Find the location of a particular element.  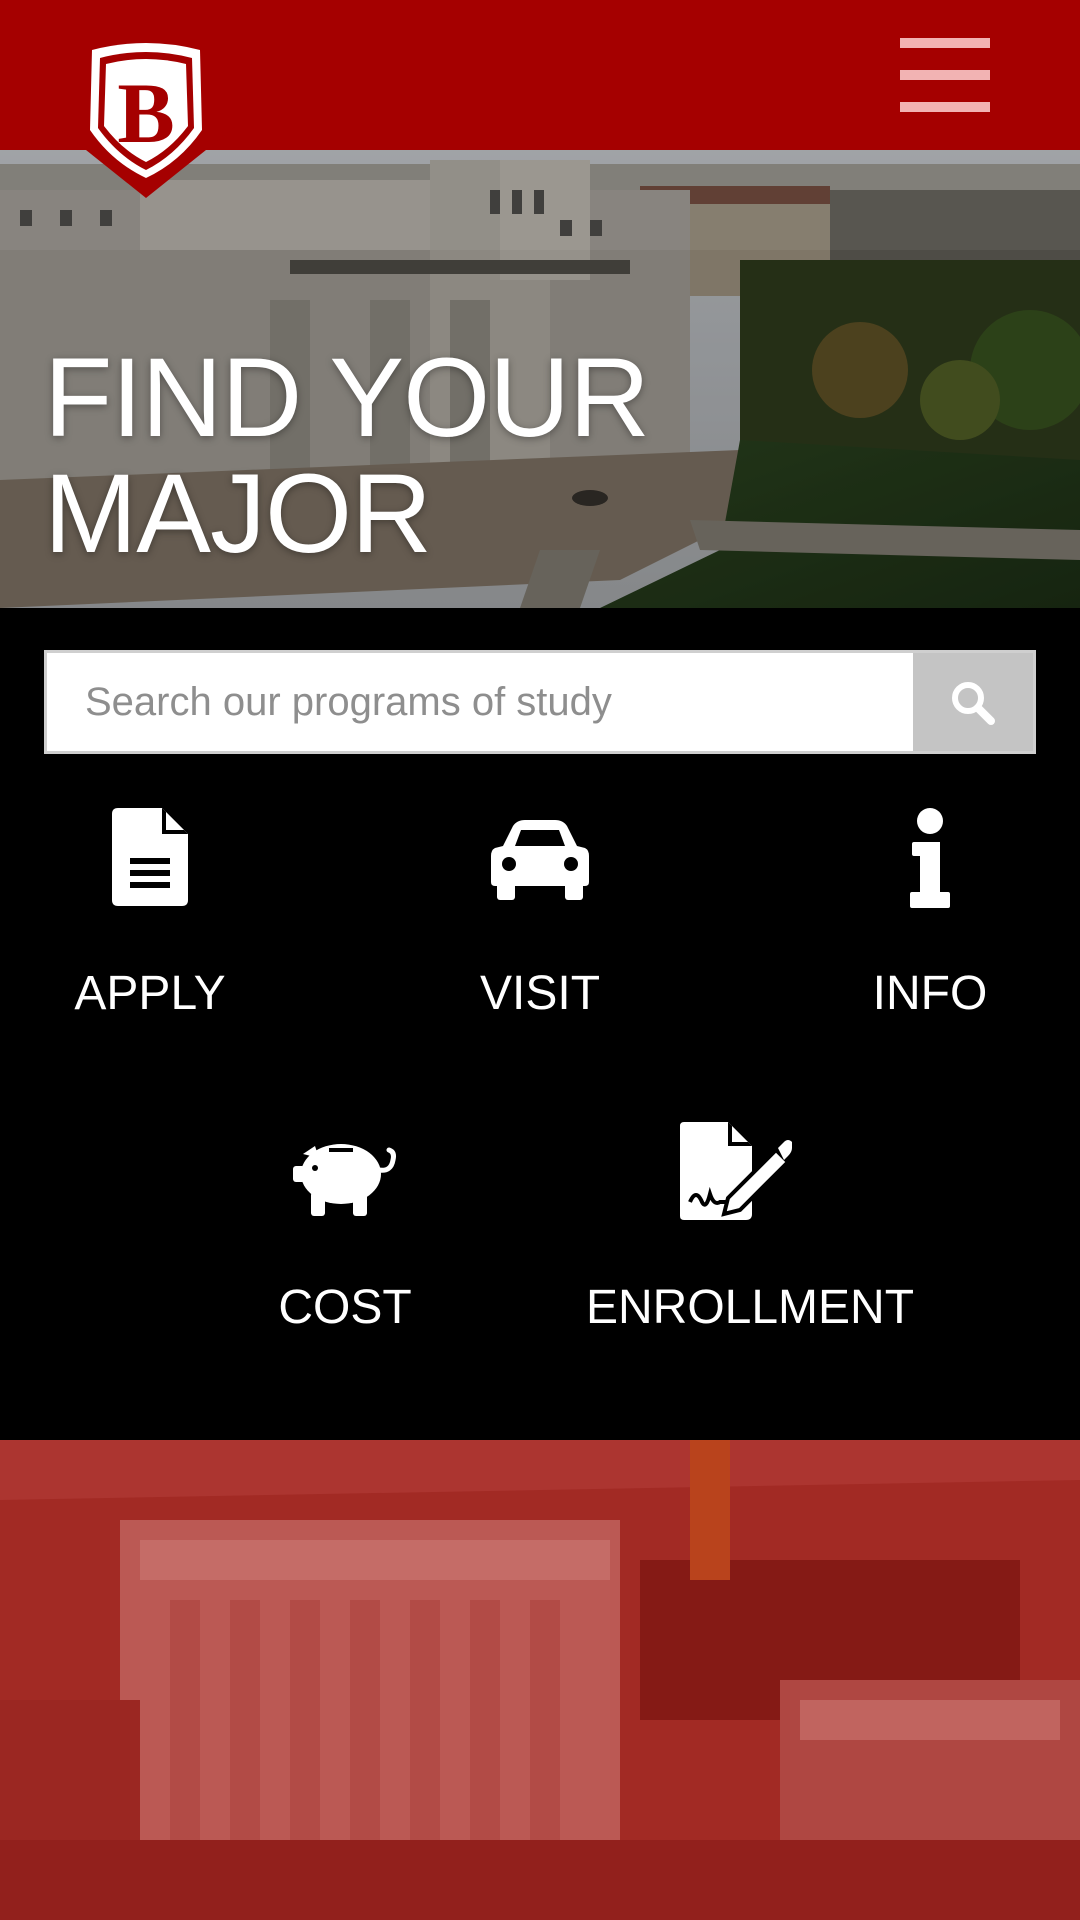

shield-logo-icon: B is located at coordinates (146, 114).